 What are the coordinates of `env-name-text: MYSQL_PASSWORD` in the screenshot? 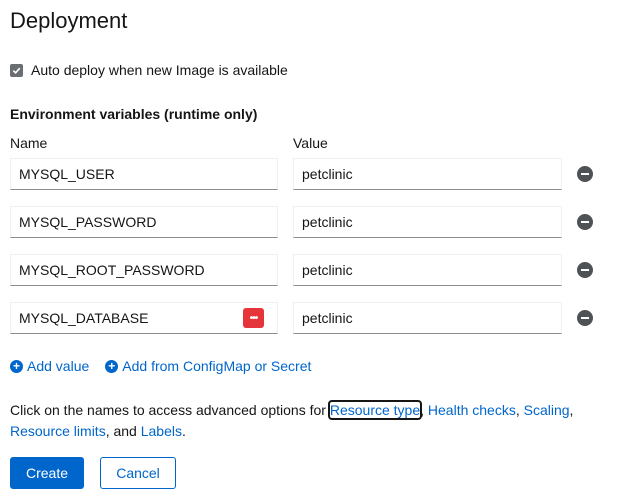 It's located at (88, 222).